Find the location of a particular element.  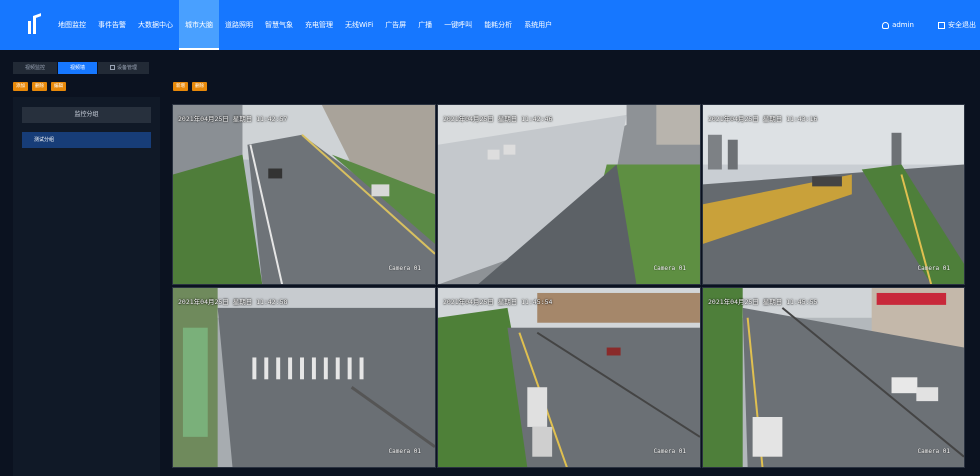

camera-feed-3: 2021年04月25日 星期日 11:43:16 Camera 01 is located at coordinates (833, 194).